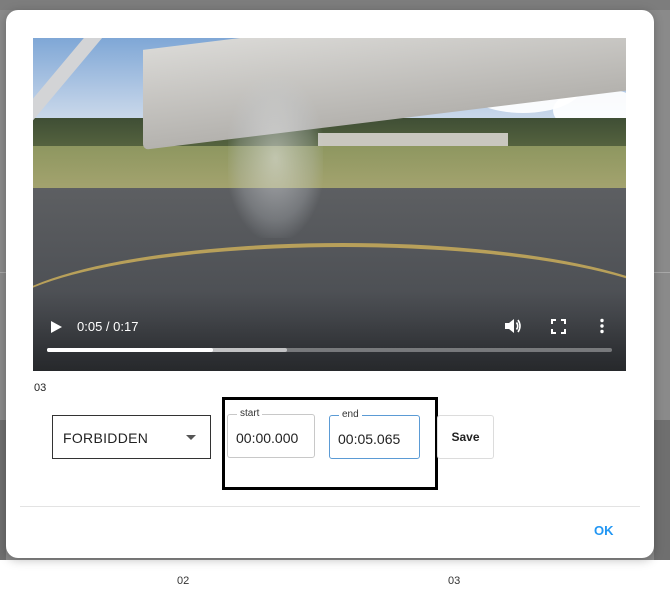 Image resolution: width=670 pixels, height=597 pixels. What do you see at coordinates (335, 5) in the screenshot?
I see `background-header` at bounding box center [335, 5].